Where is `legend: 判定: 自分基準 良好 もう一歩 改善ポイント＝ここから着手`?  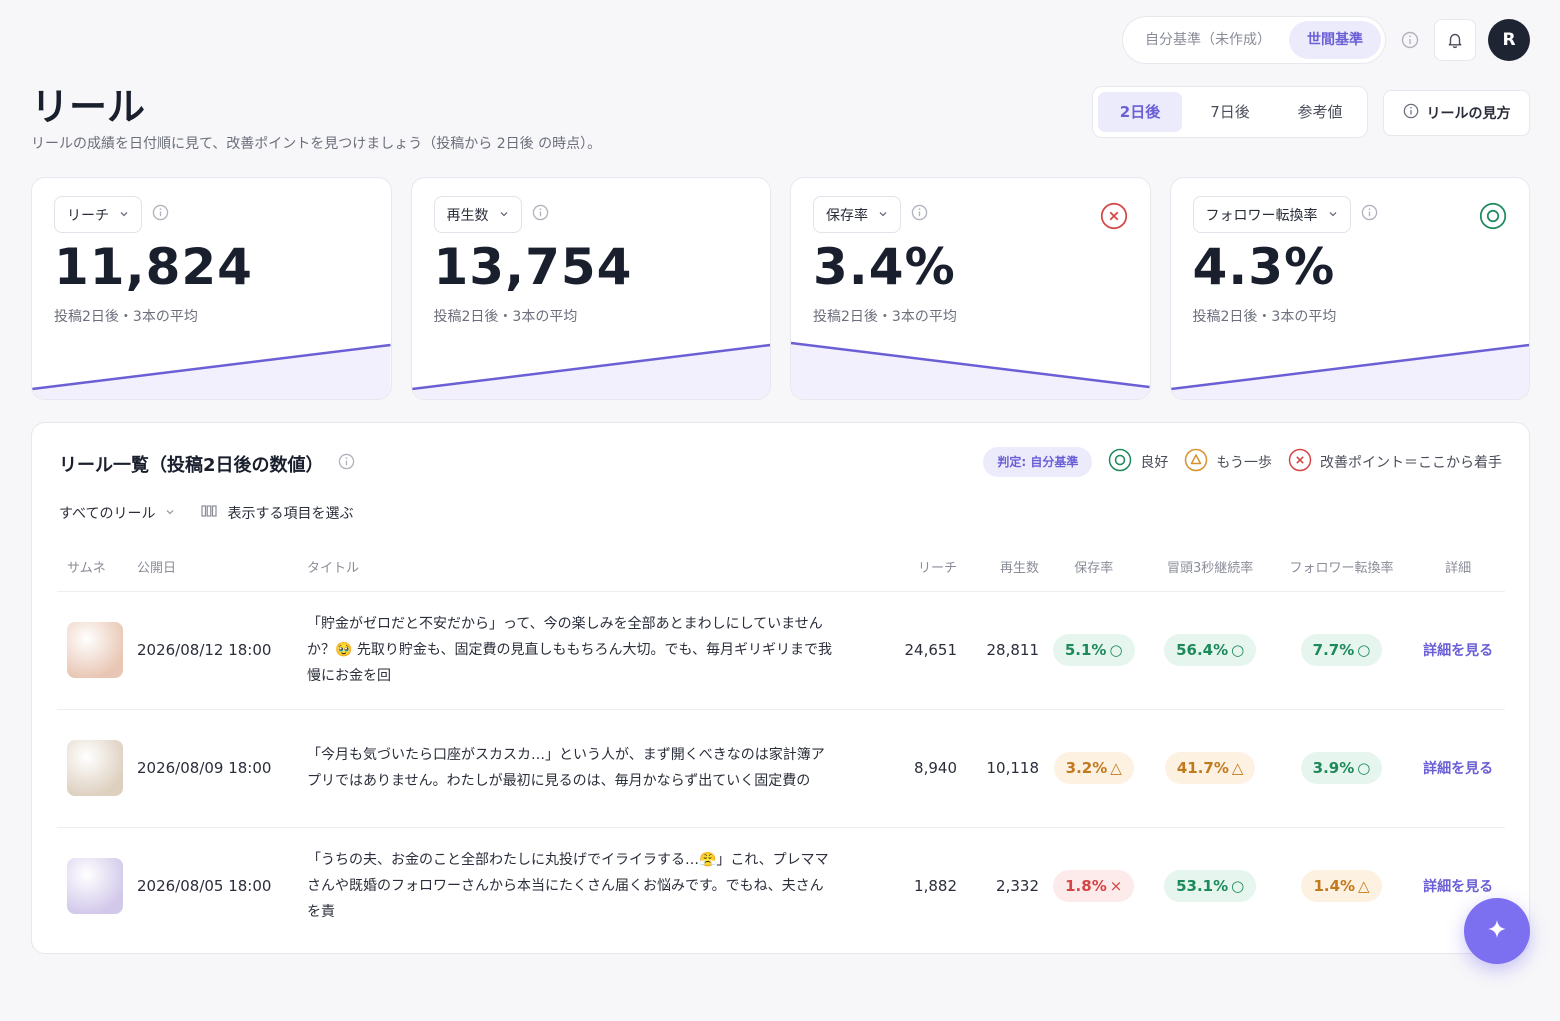
legend: 判定: 自分基準 良好 もう一歩 改善ポイント＝ここから着手 is located at coordinates (1242, 462).